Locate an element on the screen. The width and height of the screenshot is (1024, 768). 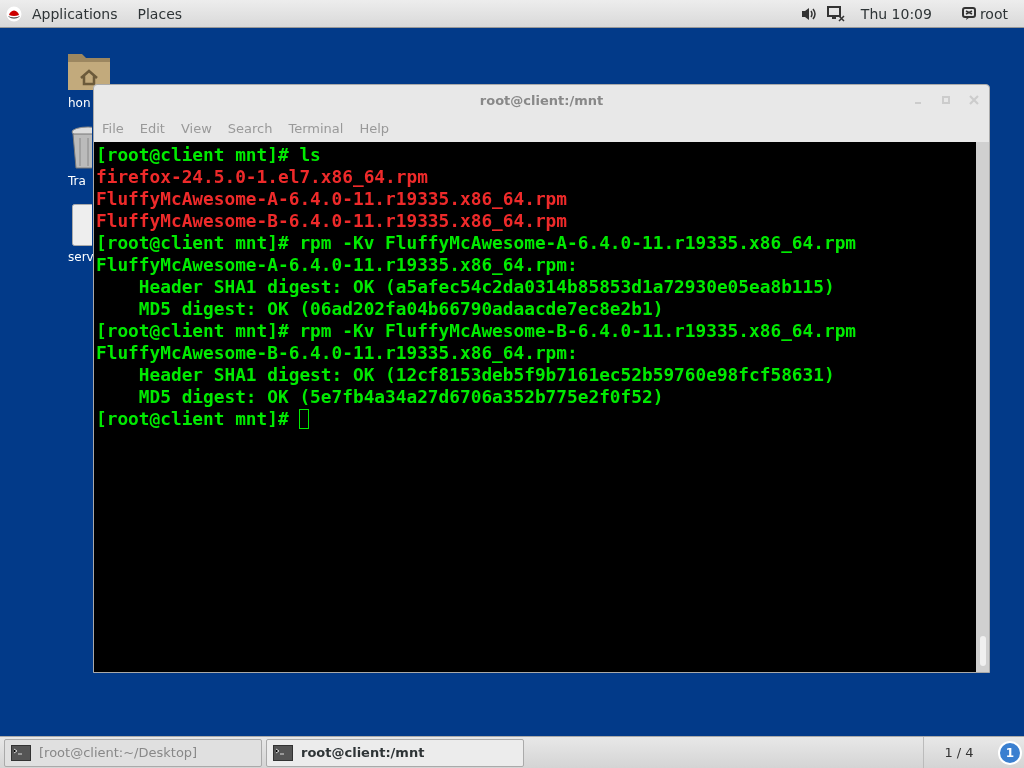
workspace-indicator: 1 / 4 is located at coordinates (958, 752).